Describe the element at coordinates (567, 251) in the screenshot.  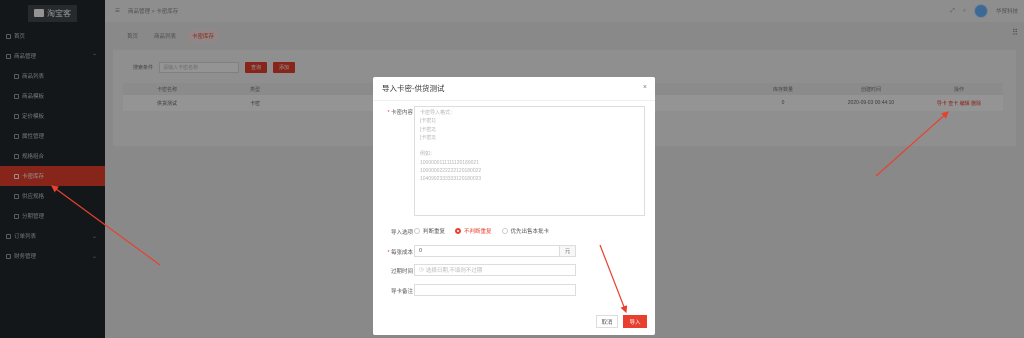
I see `cost-suffix: 元` at that location.